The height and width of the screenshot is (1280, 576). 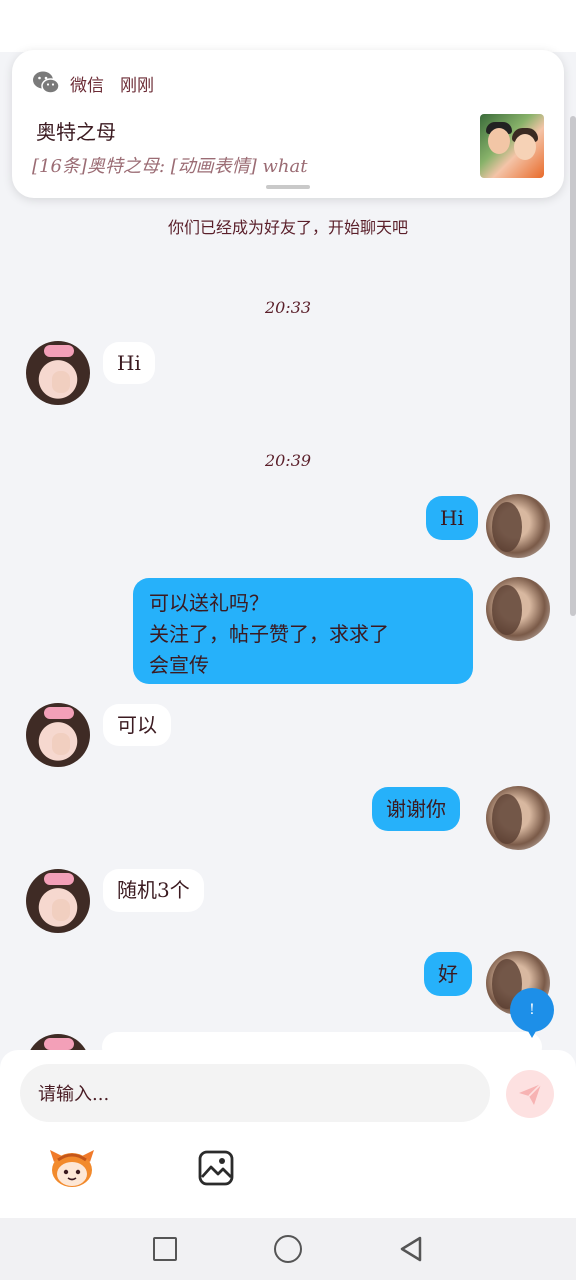 What do you see at coordinates (288, 26) in the screenshot?
I see `status-bar` at bounding box center [288, 26].